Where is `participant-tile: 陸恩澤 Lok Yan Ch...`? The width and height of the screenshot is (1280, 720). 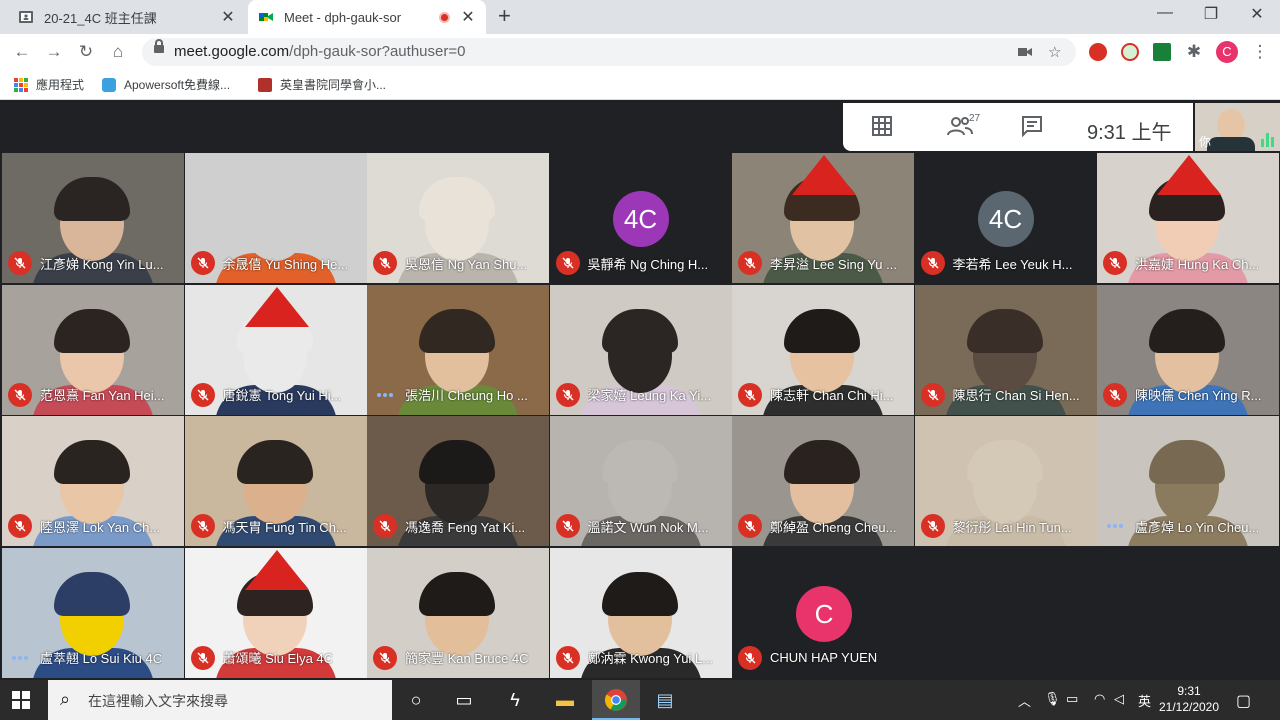 participant-tile: 陸恩澤 Lok Yan Ch... is located at coordinates (93, 481).